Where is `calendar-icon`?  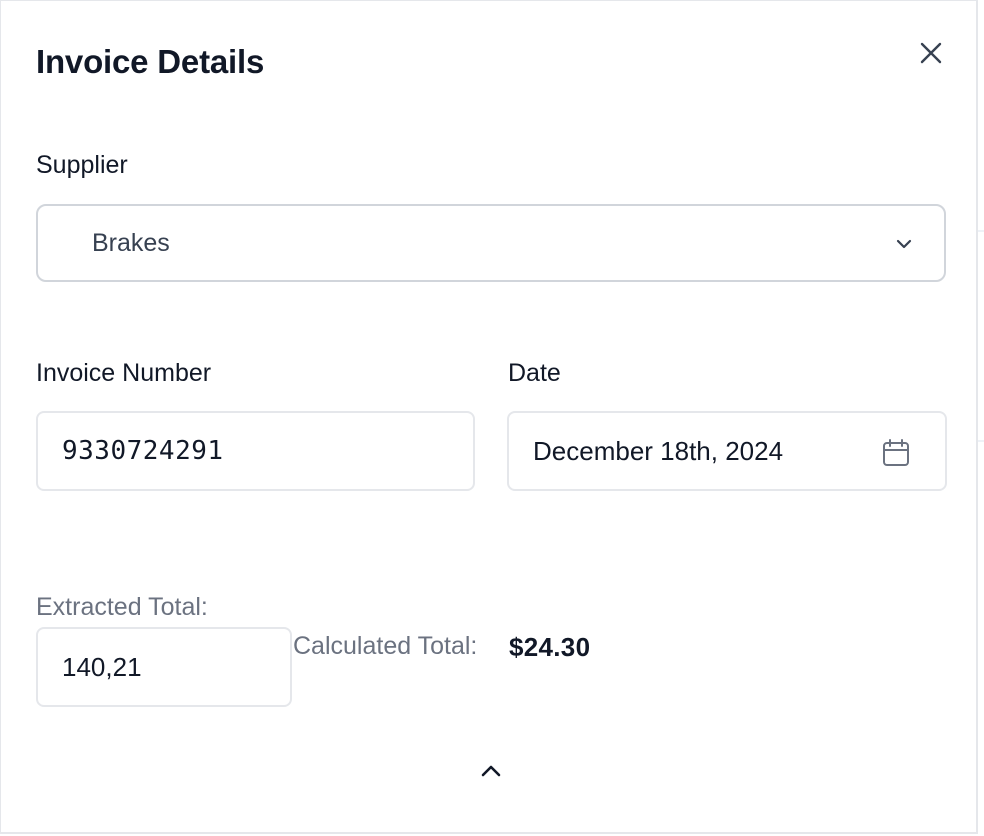
calendar-icon is located at coordinates (896, 452).